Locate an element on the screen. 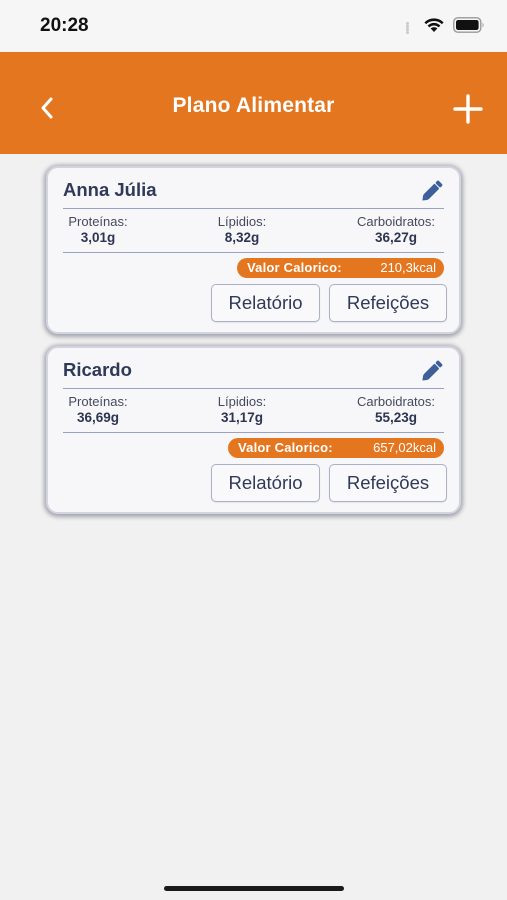  calorie-value: 657,02kcal is located at coordinates (404, 447).